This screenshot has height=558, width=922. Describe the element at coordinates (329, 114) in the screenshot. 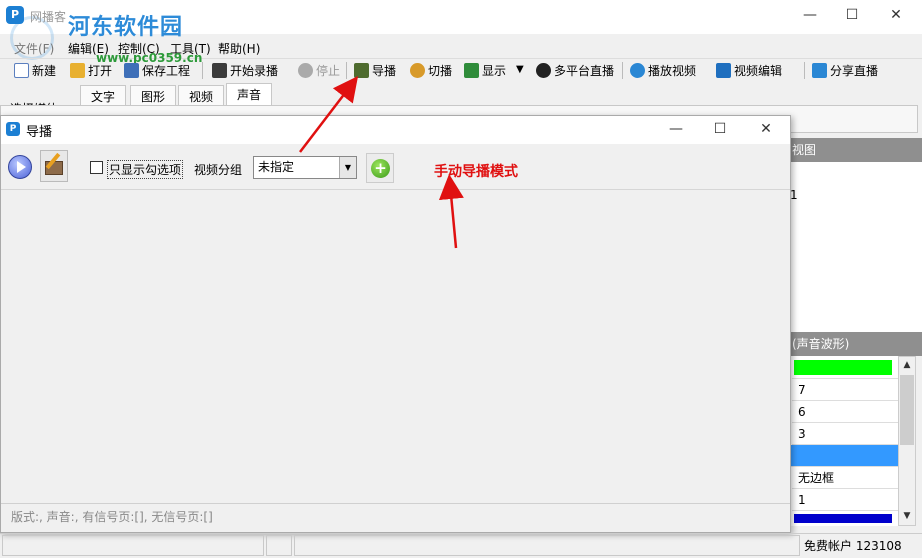

I see `arrow-to-director-button` at that location.